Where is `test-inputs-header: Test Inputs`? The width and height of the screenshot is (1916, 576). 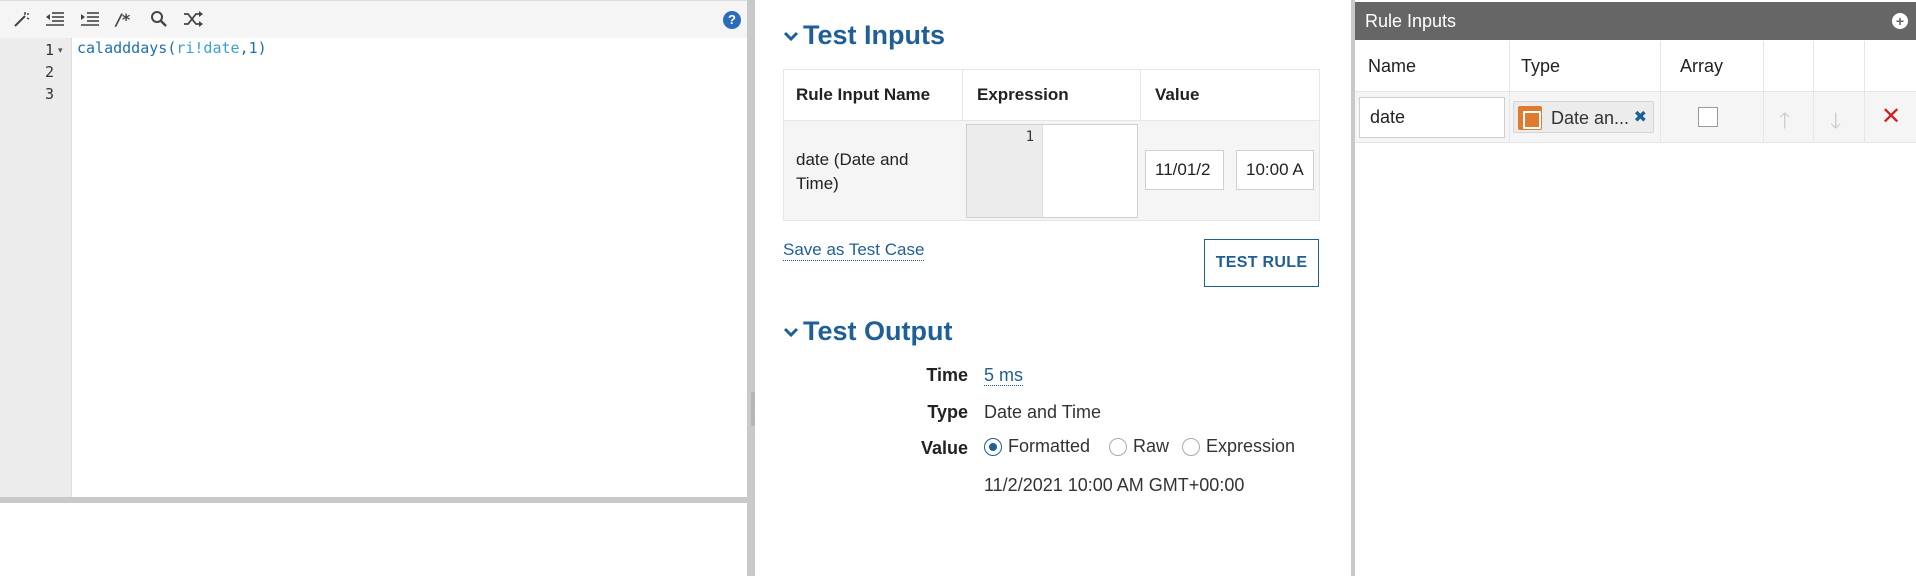 test-inputs-header: Test Inputs is located at coordinates (864, 35).